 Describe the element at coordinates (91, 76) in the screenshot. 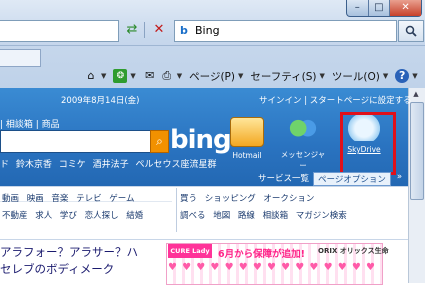

I see `home-icon: ⌂` at that location.